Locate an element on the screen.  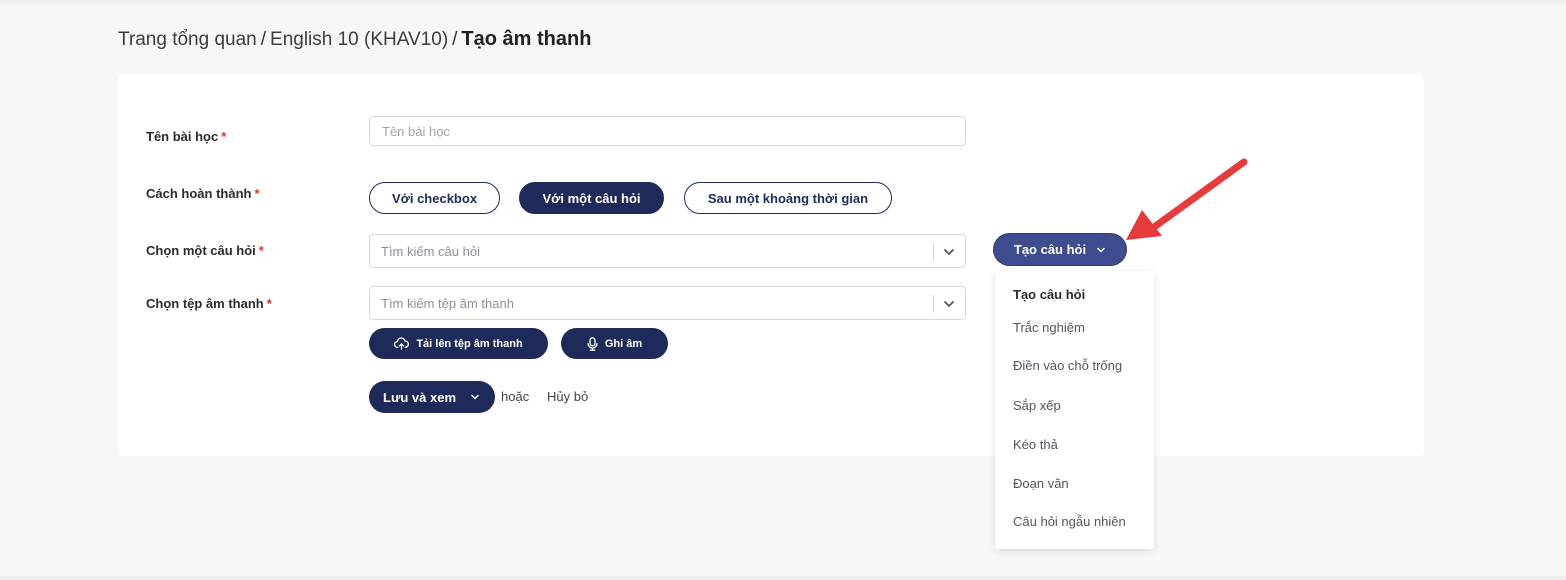
upload-audio-button: Tải lên tệp âm thanh is located at coordinates (458, 343).